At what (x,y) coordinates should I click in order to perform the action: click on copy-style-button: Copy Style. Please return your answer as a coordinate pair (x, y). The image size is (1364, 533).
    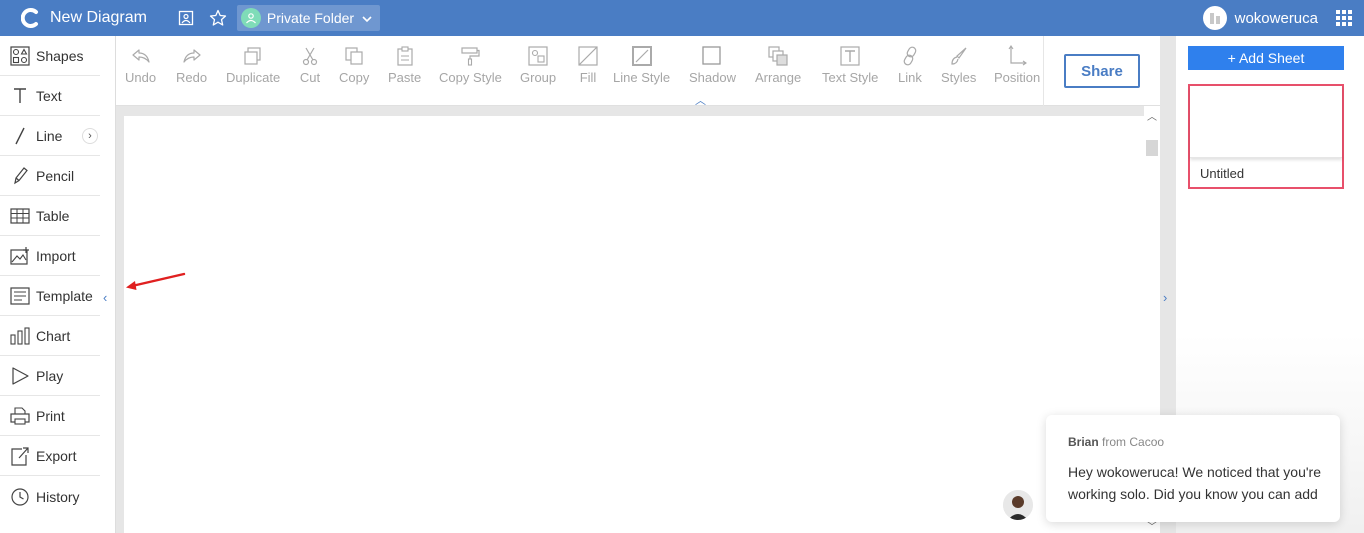
    Looking at the image, I should click on (470, 67).